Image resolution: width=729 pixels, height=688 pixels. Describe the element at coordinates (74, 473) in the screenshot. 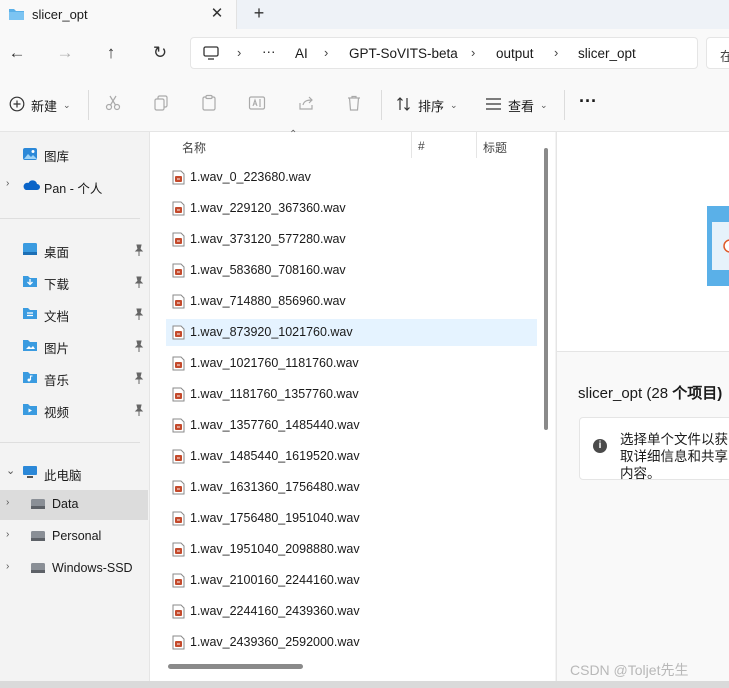

I see `nav-item-this-pc: ⌄ 此电脑` at that location.